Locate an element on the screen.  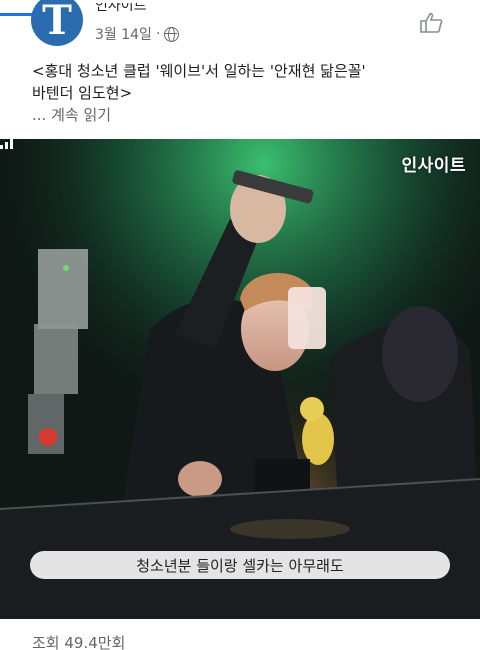
page-avatar: T is located at coordinates (57, 23).